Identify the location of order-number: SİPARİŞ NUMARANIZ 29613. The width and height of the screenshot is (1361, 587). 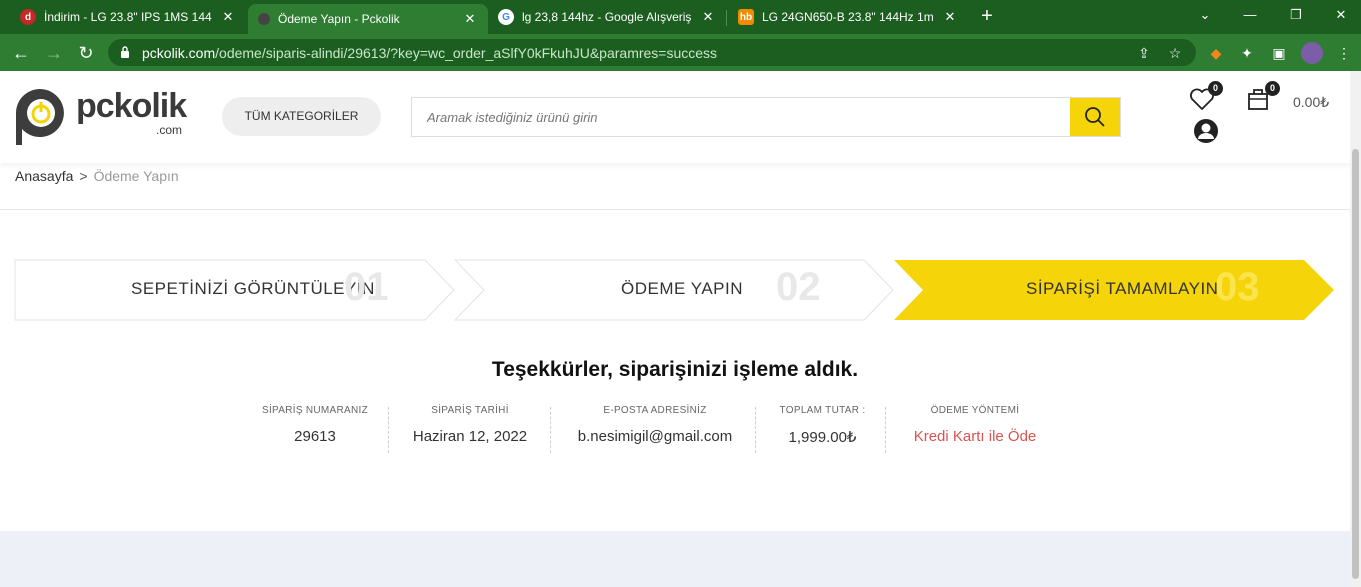
(315, 429).